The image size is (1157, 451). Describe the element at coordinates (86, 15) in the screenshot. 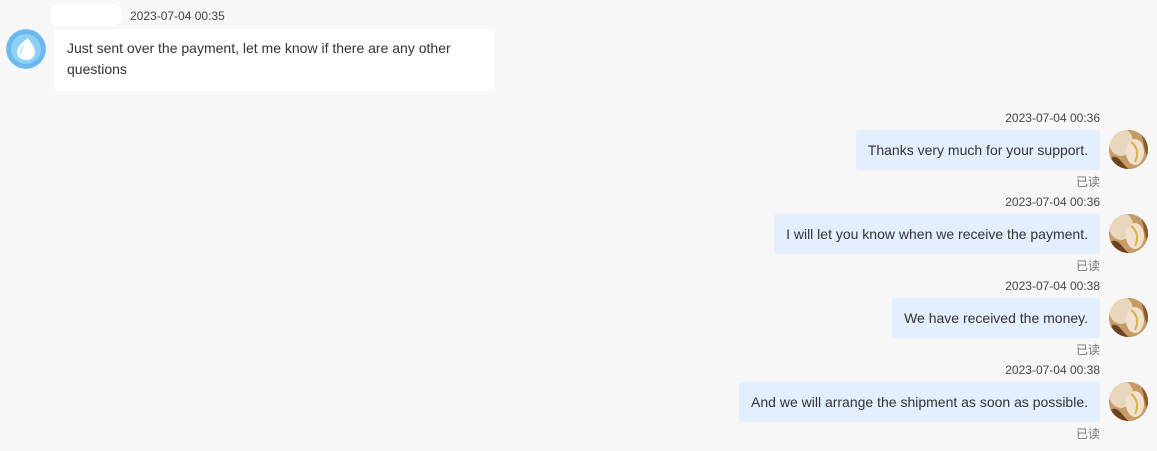

I see `sender-name-redacted` at that location.